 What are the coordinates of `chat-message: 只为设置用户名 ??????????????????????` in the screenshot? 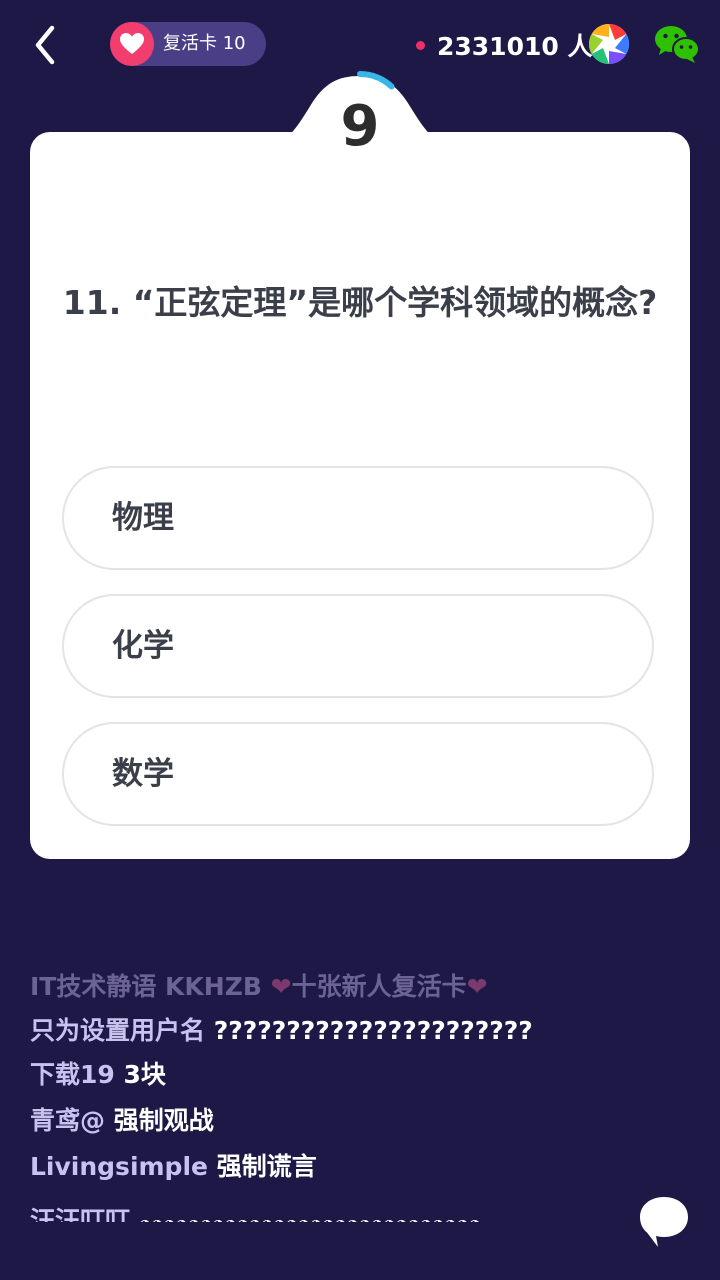 It's located at (290, 1031).